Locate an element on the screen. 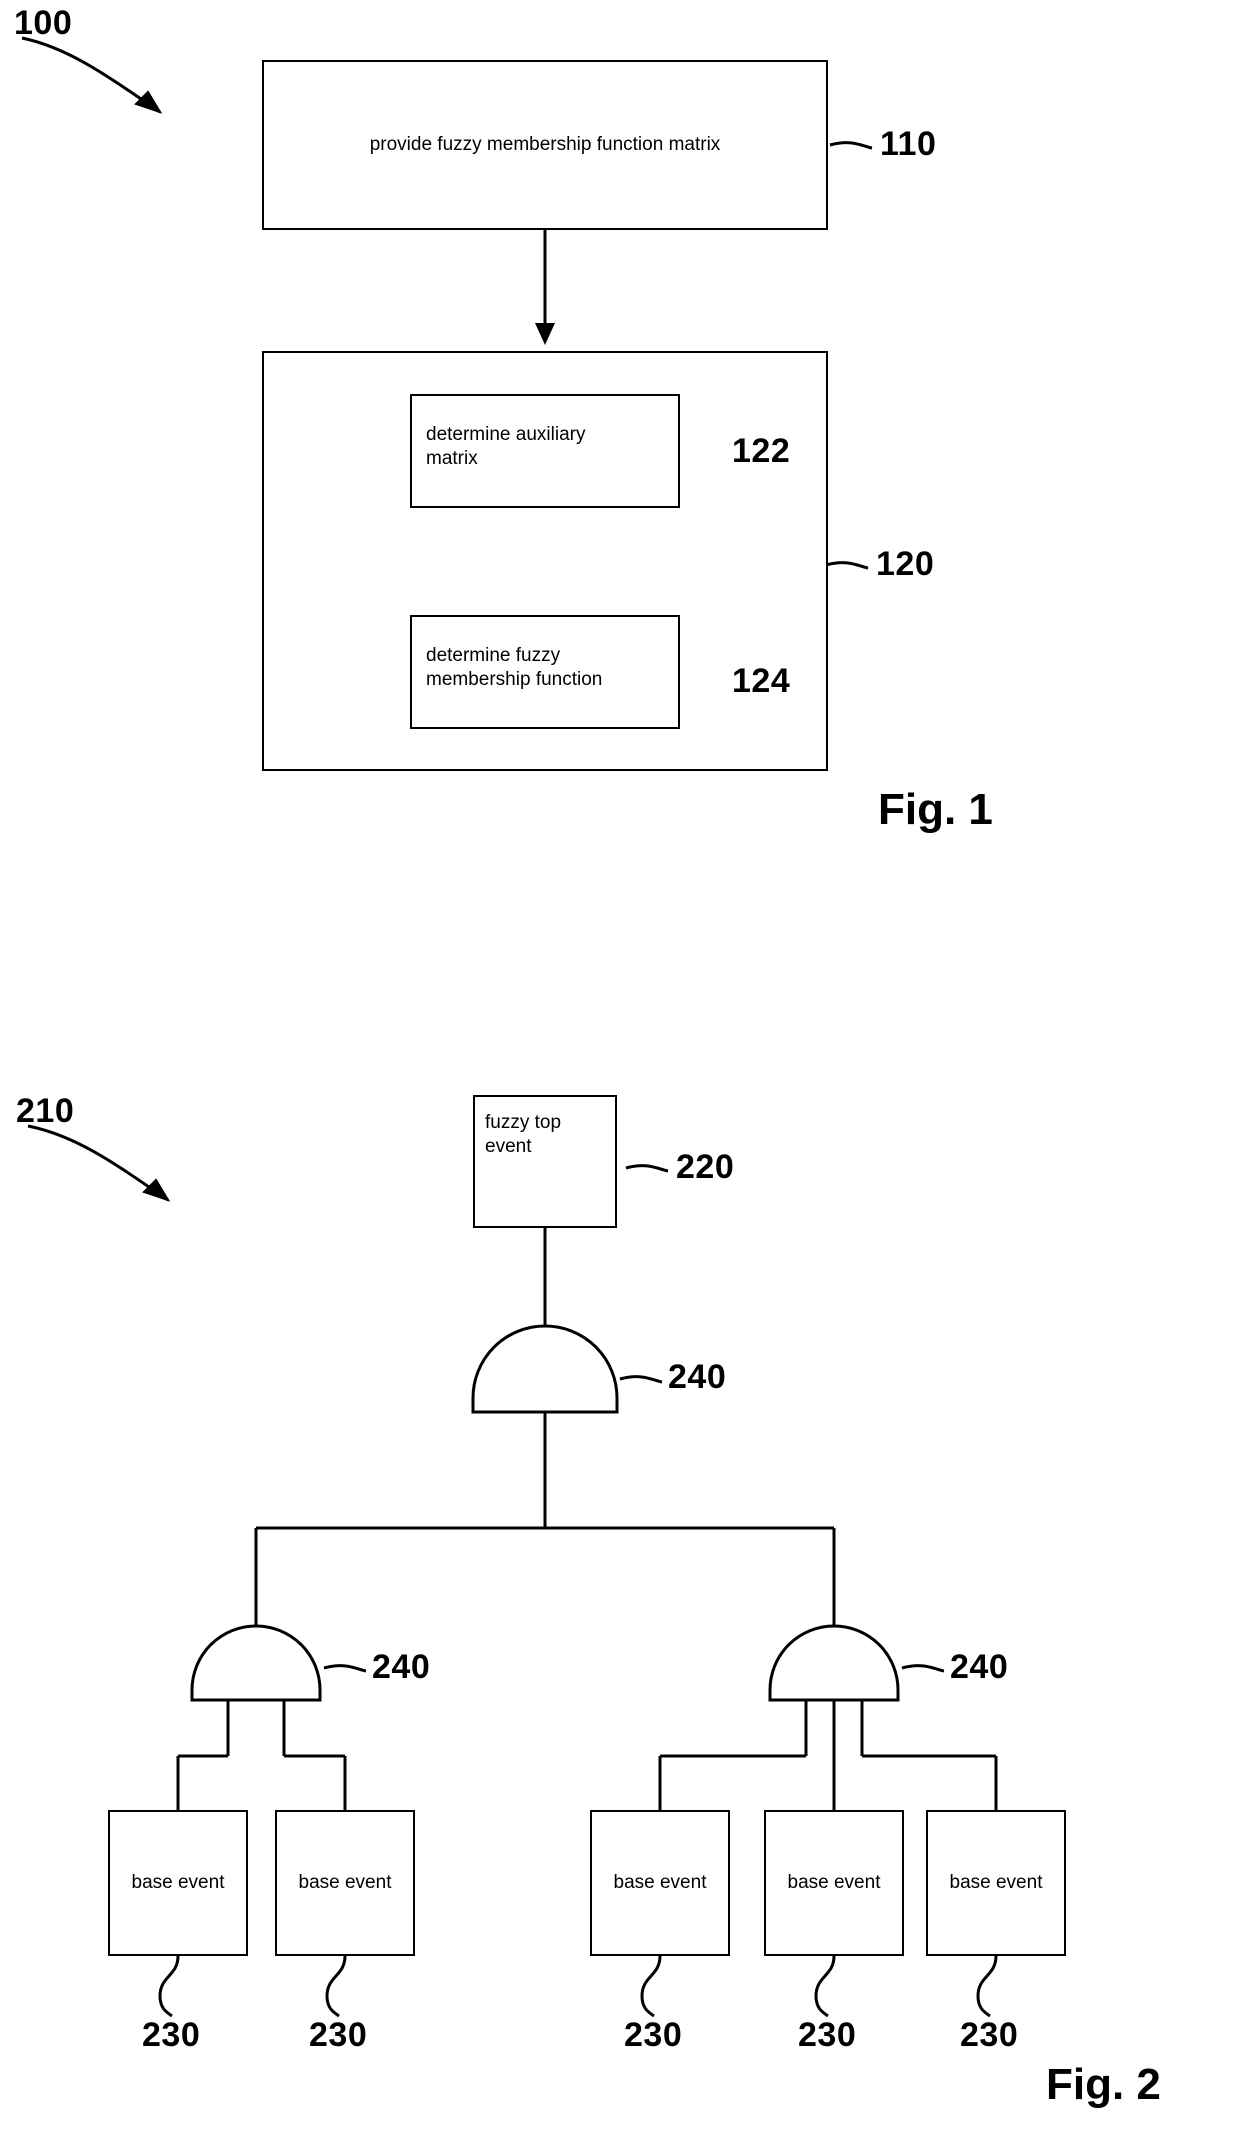 The height and width of the screenshot is (2153, 1240). fig1-box-110-text: provide fuzzy membership function matrix is located at coordinates (545, 144).